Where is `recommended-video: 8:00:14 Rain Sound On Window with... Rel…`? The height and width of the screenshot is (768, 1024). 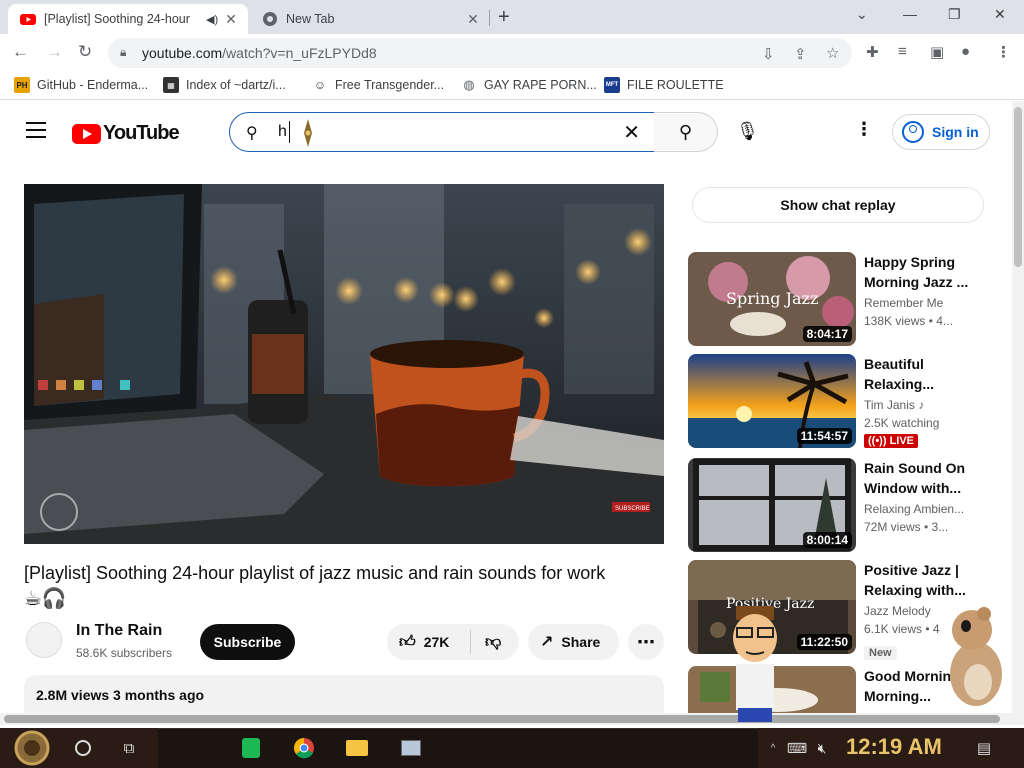
recommended-video: 8:00:14 Rain Sound On Window with... Rel… is located at coordinates (838, 505).